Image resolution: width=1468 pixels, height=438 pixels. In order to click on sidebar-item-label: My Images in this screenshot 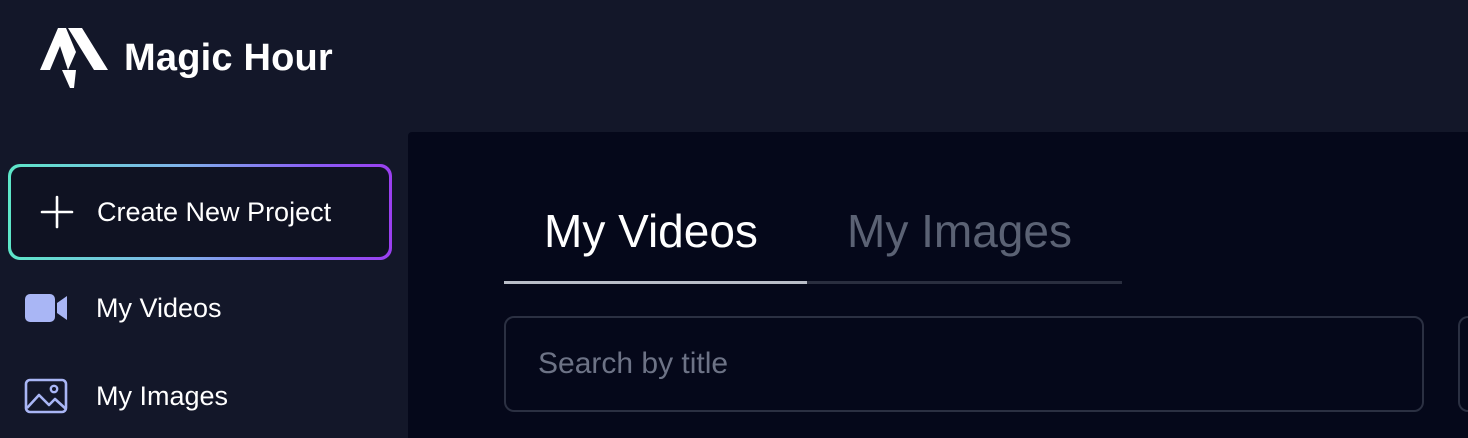, I will do `click(162, 395)`.